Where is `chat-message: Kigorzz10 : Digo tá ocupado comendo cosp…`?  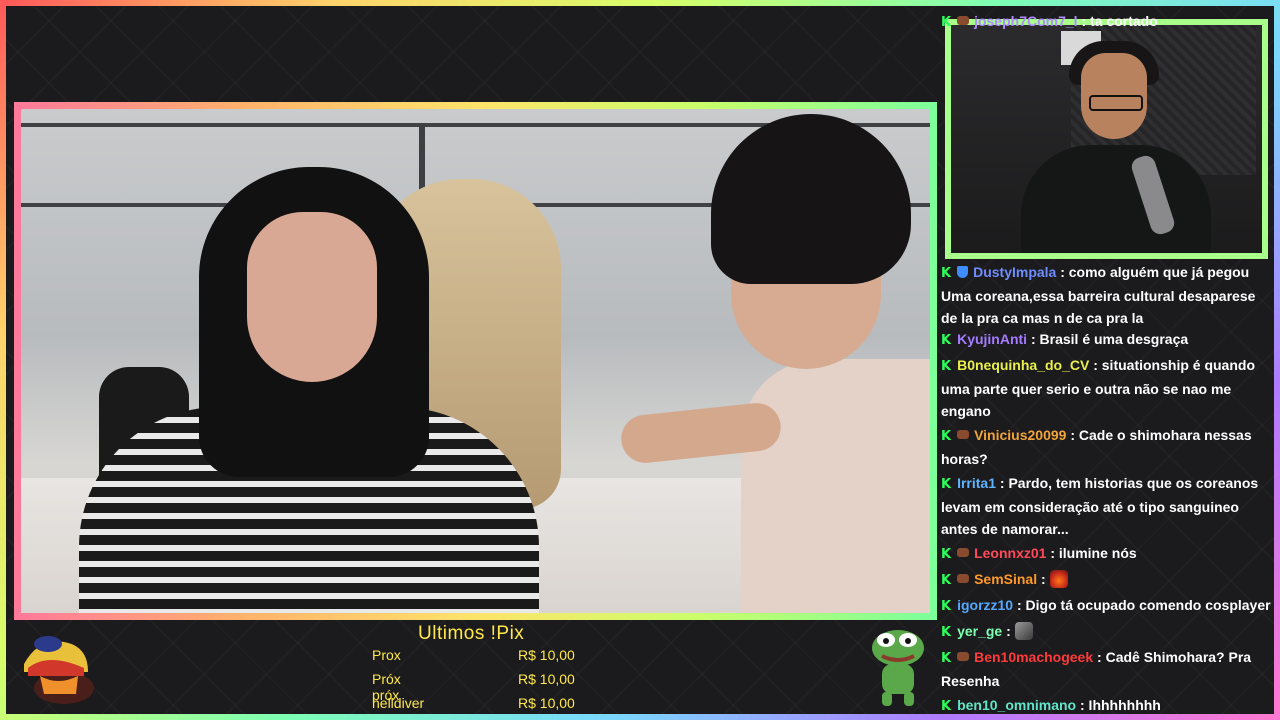 chat-message: Kigorzz10 : Digo tá ocupado comendo cosp… is located at coordinates (1106, 606).